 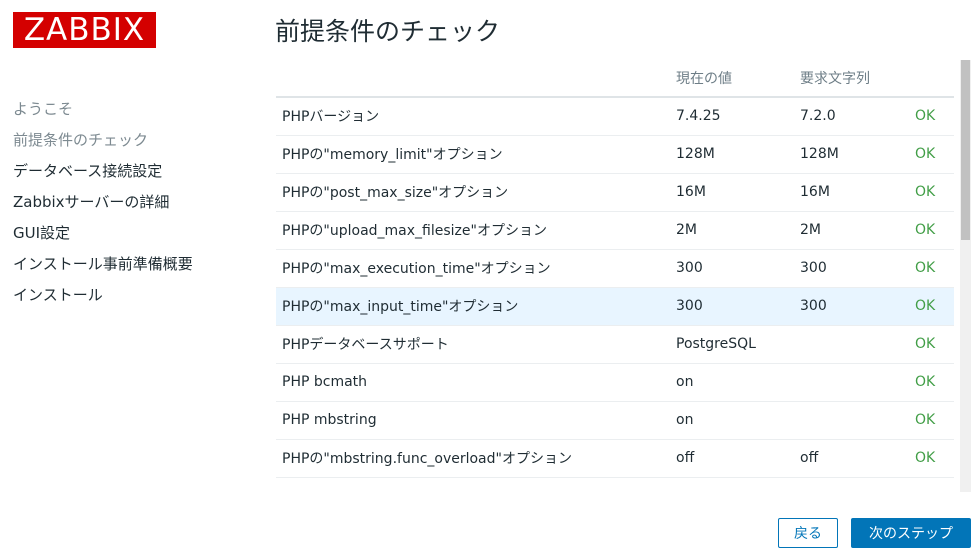 What do you see at coordinates (808, 533) in the screenshot?
I see `back-button: 戻る` at bounding box center [808, 533].